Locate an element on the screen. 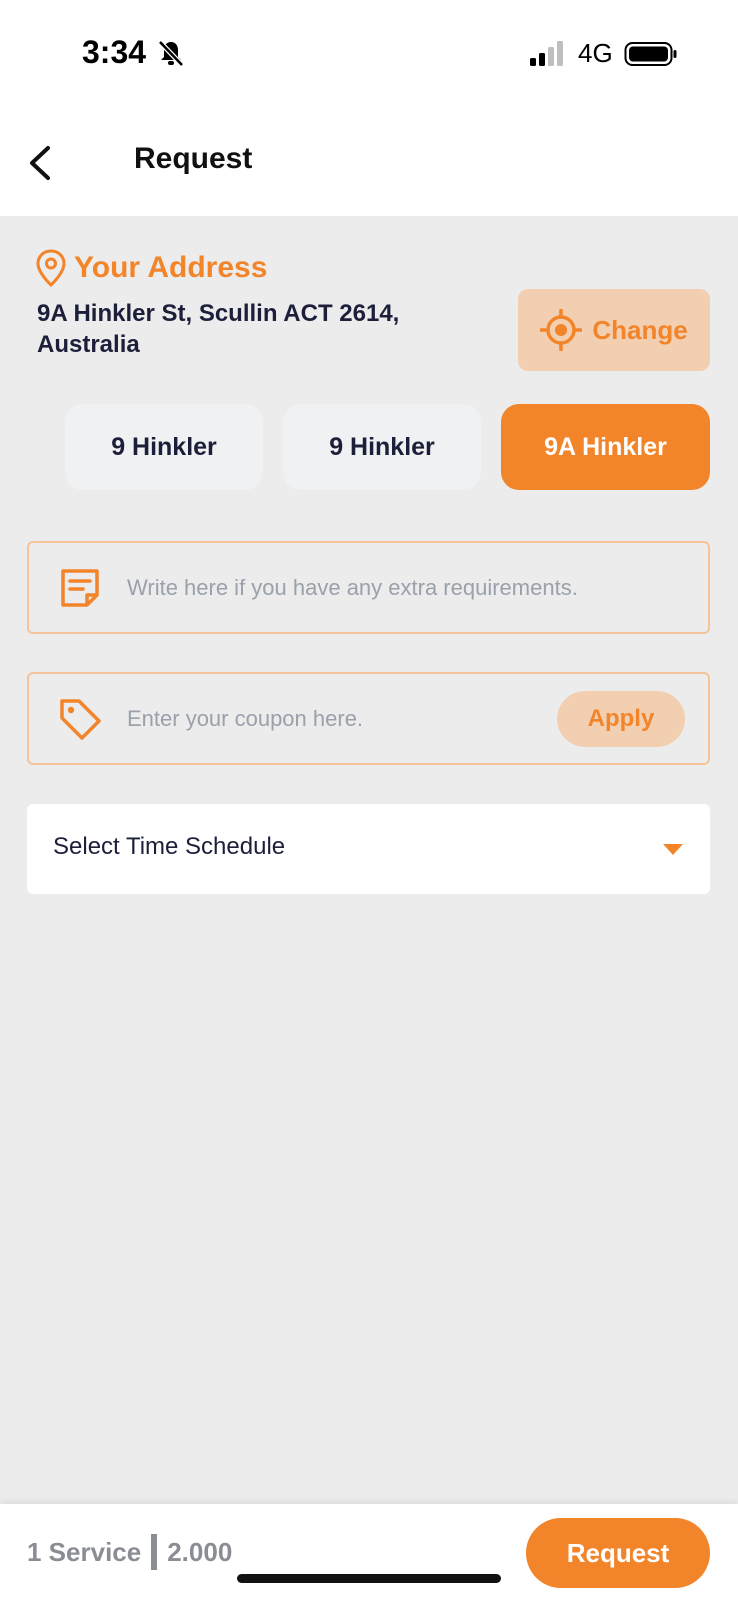 Image resolution: width=738 pixels, height=1600 pixels. address-heading: Your Address is located at coordinates (150, 268).